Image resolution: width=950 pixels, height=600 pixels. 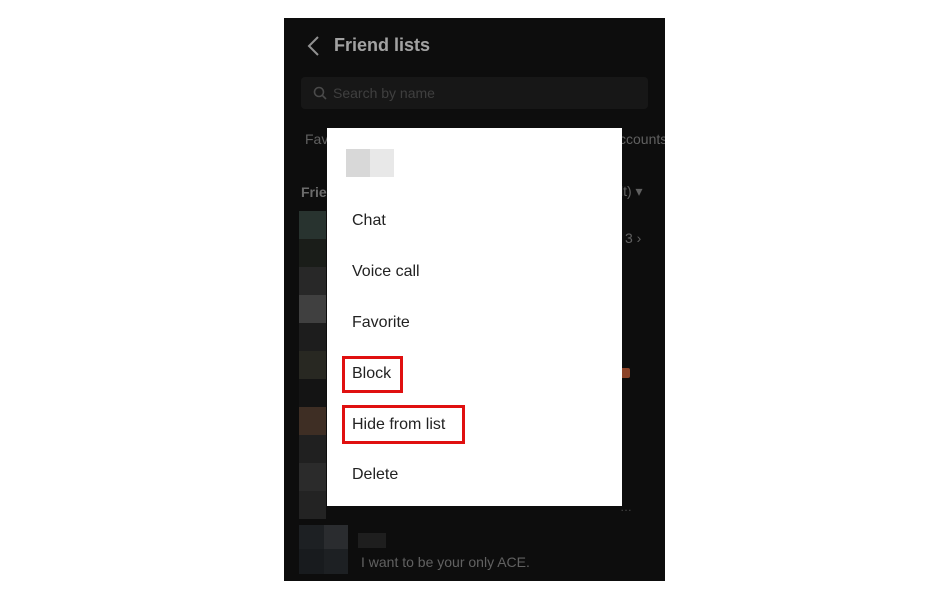 What do you see at coordinates (381, 323) in the screenshot?
I see `menu-item-favorite: Favorite` at bounding box center [381, 323].